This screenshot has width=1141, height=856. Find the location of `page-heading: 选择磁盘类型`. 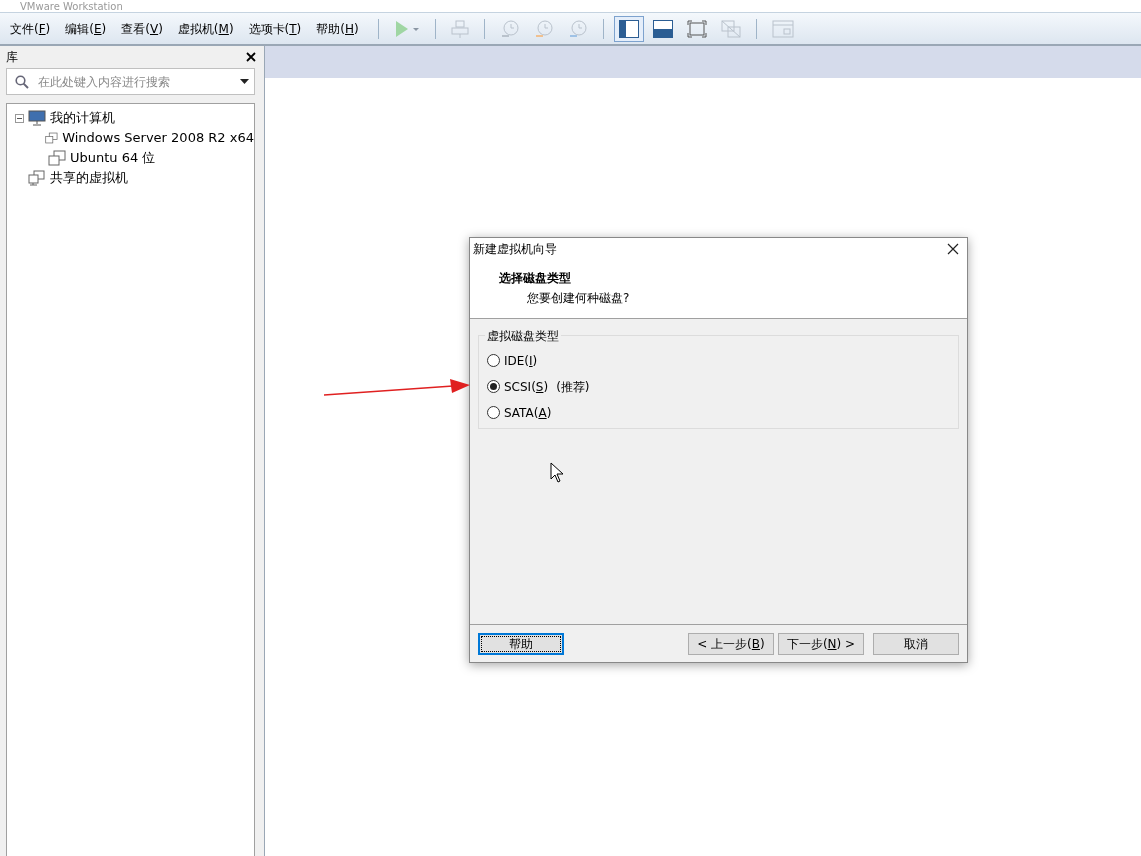

page-heading: 选择磁盘类型 is located at coordinates (535, 278).